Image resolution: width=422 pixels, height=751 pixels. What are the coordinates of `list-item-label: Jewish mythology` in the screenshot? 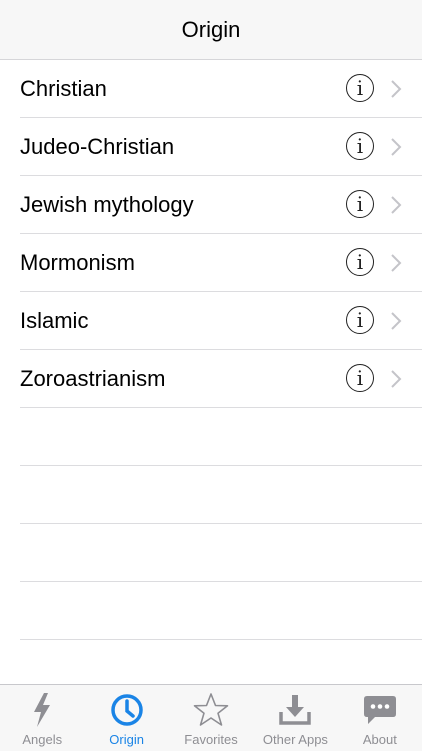 It's located at (107, 204).